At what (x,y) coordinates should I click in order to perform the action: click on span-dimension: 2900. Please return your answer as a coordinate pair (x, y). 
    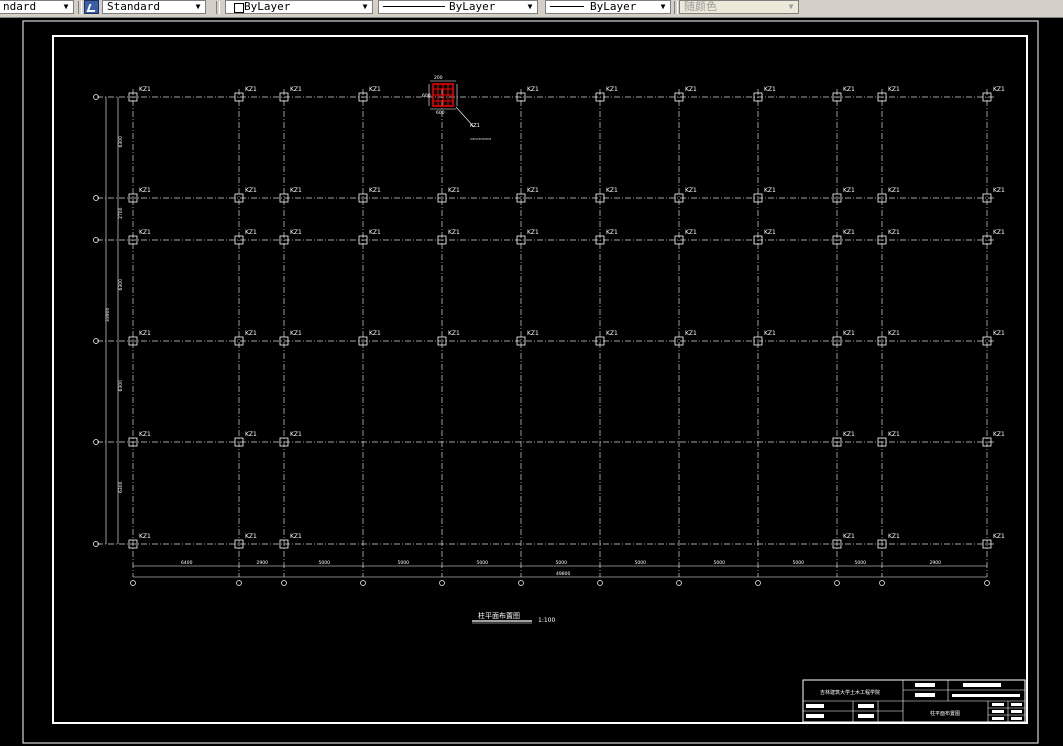
    Looking at the image, I should click on (936, 563).